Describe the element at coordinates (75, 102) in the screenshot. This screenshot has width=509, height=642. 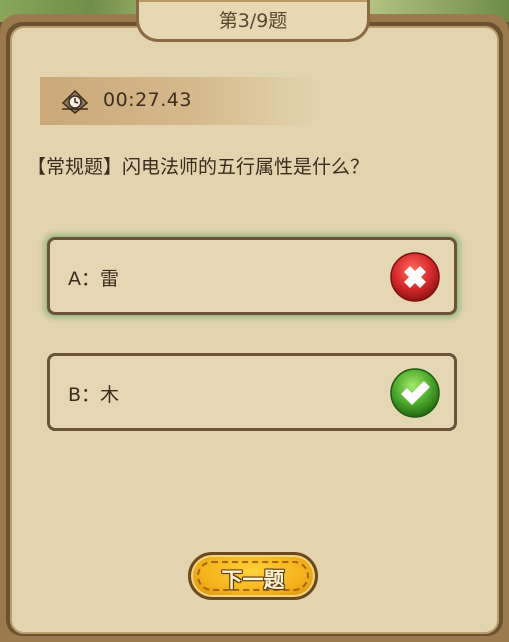
I see `stopwatch-icon` at that location.